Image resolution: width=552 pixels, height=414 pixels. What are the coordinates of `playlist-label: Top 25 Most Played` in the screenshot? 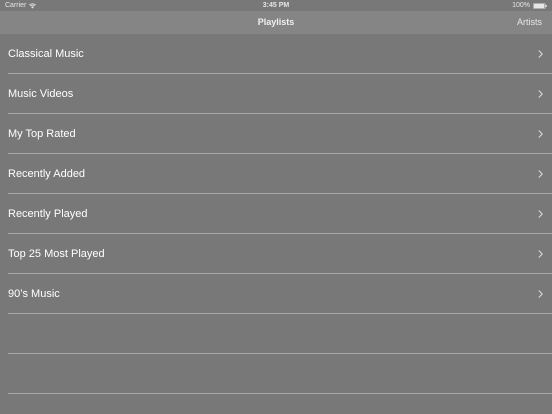 It's located at (56, 254).